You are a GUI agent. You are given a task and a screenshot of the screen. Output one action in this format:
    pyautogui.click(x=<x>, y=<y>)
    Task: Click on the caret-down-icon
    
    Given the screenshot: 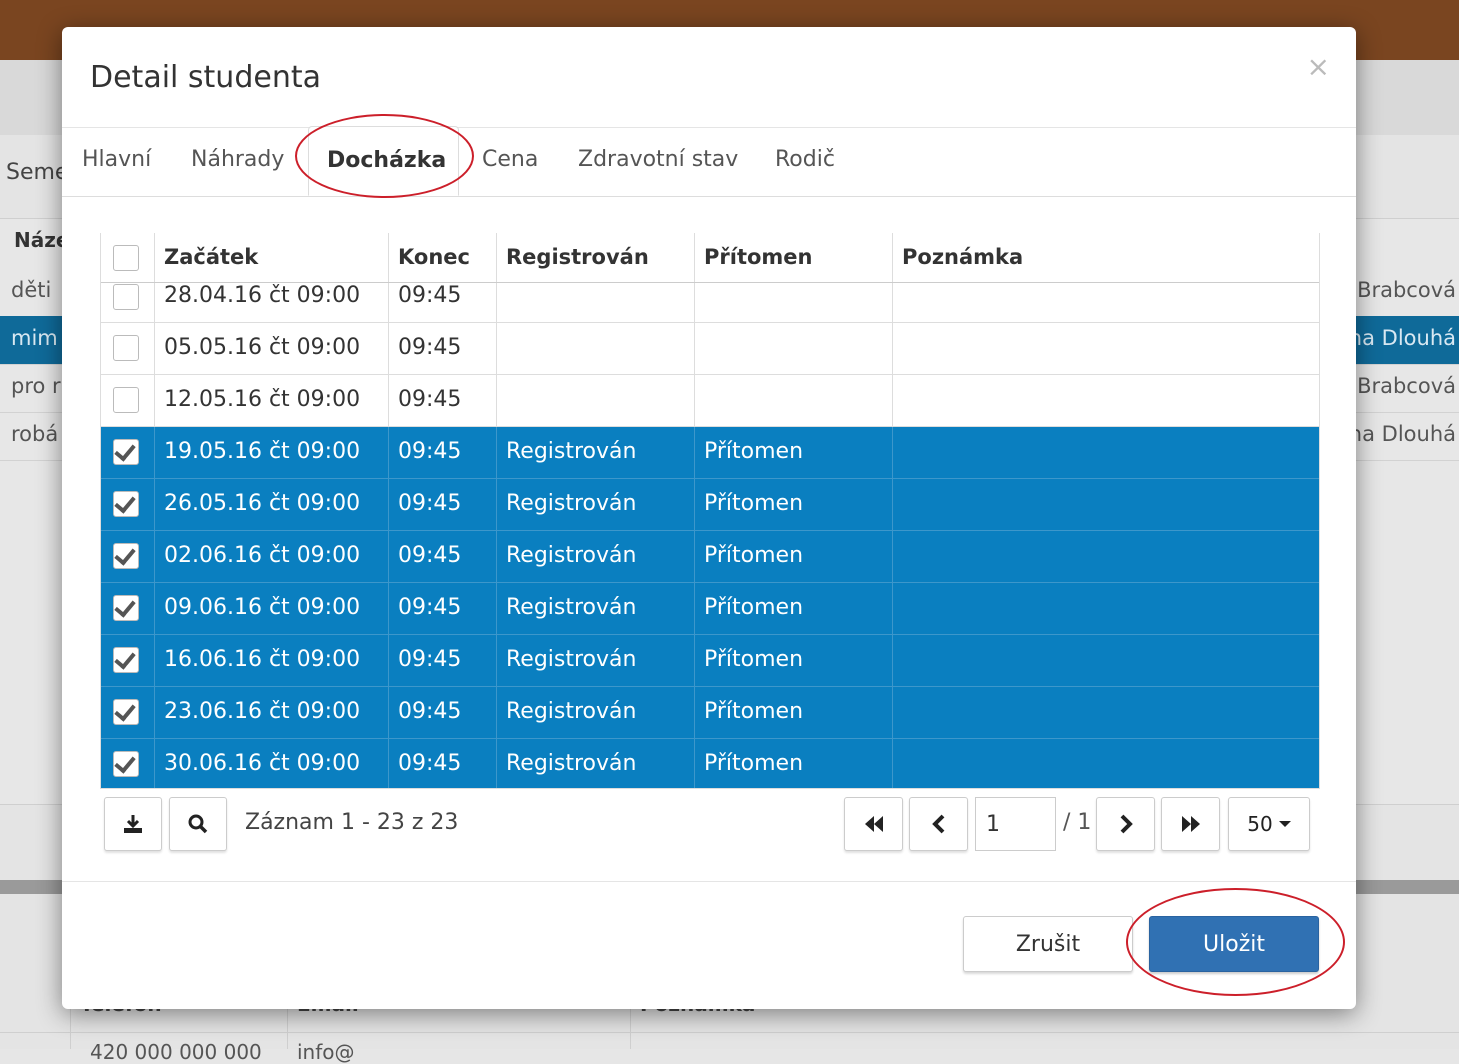 What is the action you would take?
    pyautogui.click(x=1284, y=824)
    